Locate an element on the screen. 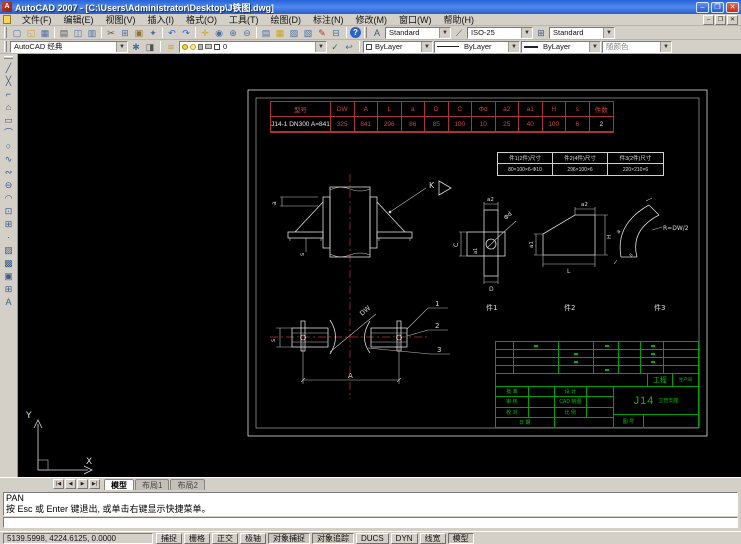  arc-icon: ⌒ is located at coordinates (9, 133).